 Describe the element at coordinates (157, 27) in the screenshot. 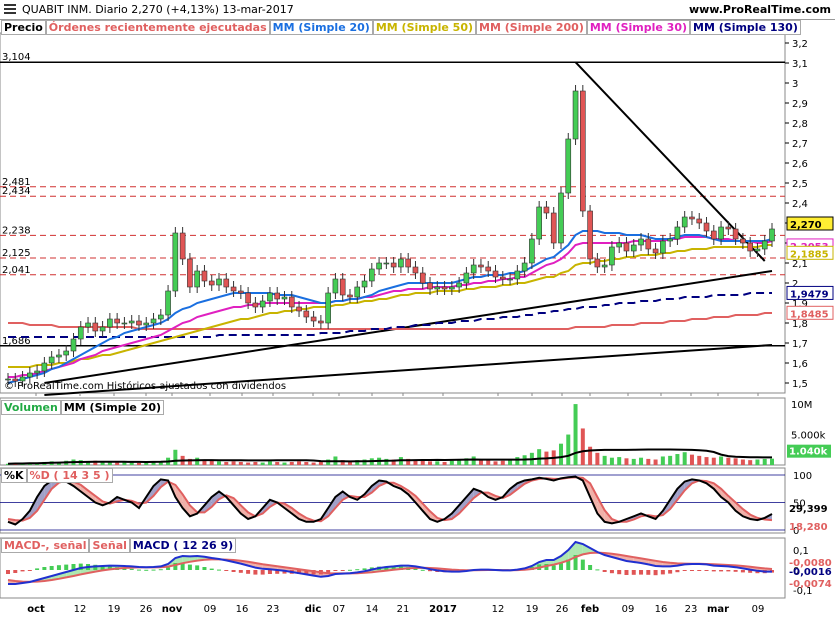

I see `legend-recent-orders: Órdenes recientemente ejecutadas` at that location.